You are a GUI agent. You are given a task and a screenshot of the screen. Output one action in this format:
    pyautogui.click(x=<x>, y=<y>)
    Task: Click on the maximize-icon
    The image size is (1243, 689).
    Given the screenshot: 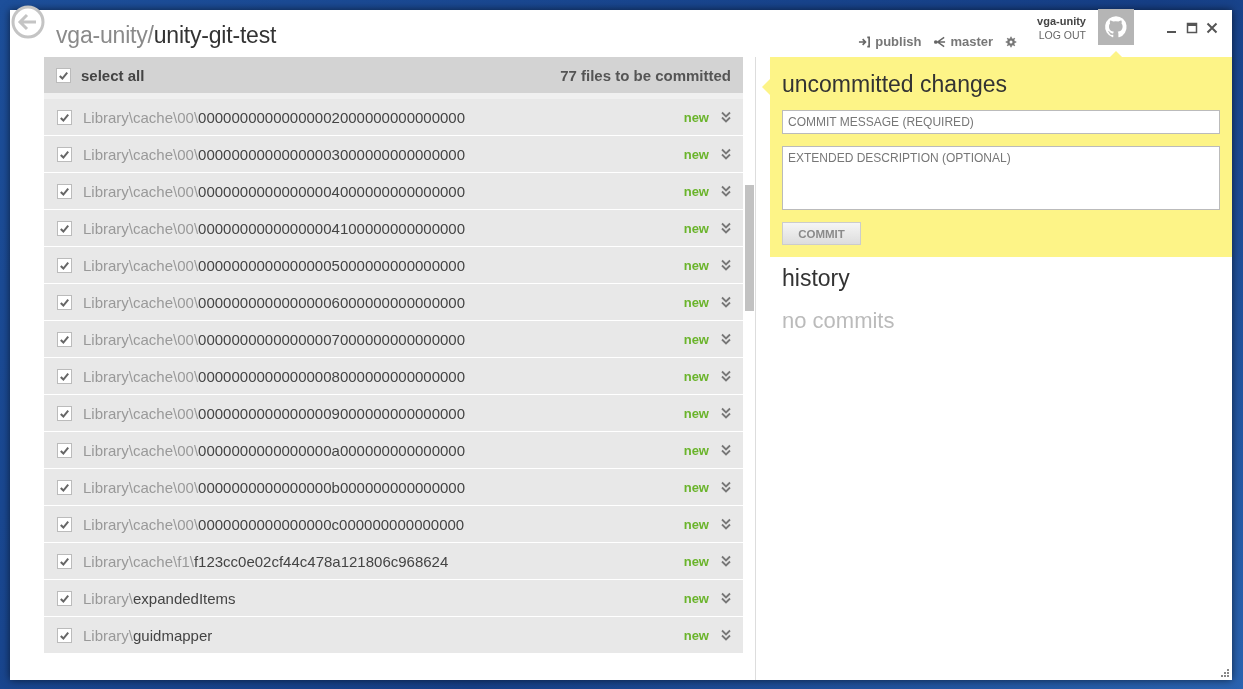 What is the action you would take?
    pyautogui.click(x=1192, y=28)
    